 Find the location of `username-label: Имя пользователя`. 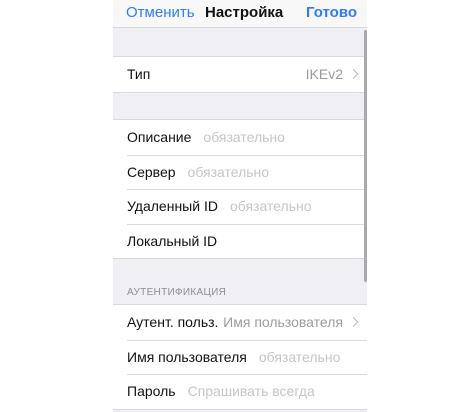

username-label: Имя пользователя is located at coordinates (187, 356).